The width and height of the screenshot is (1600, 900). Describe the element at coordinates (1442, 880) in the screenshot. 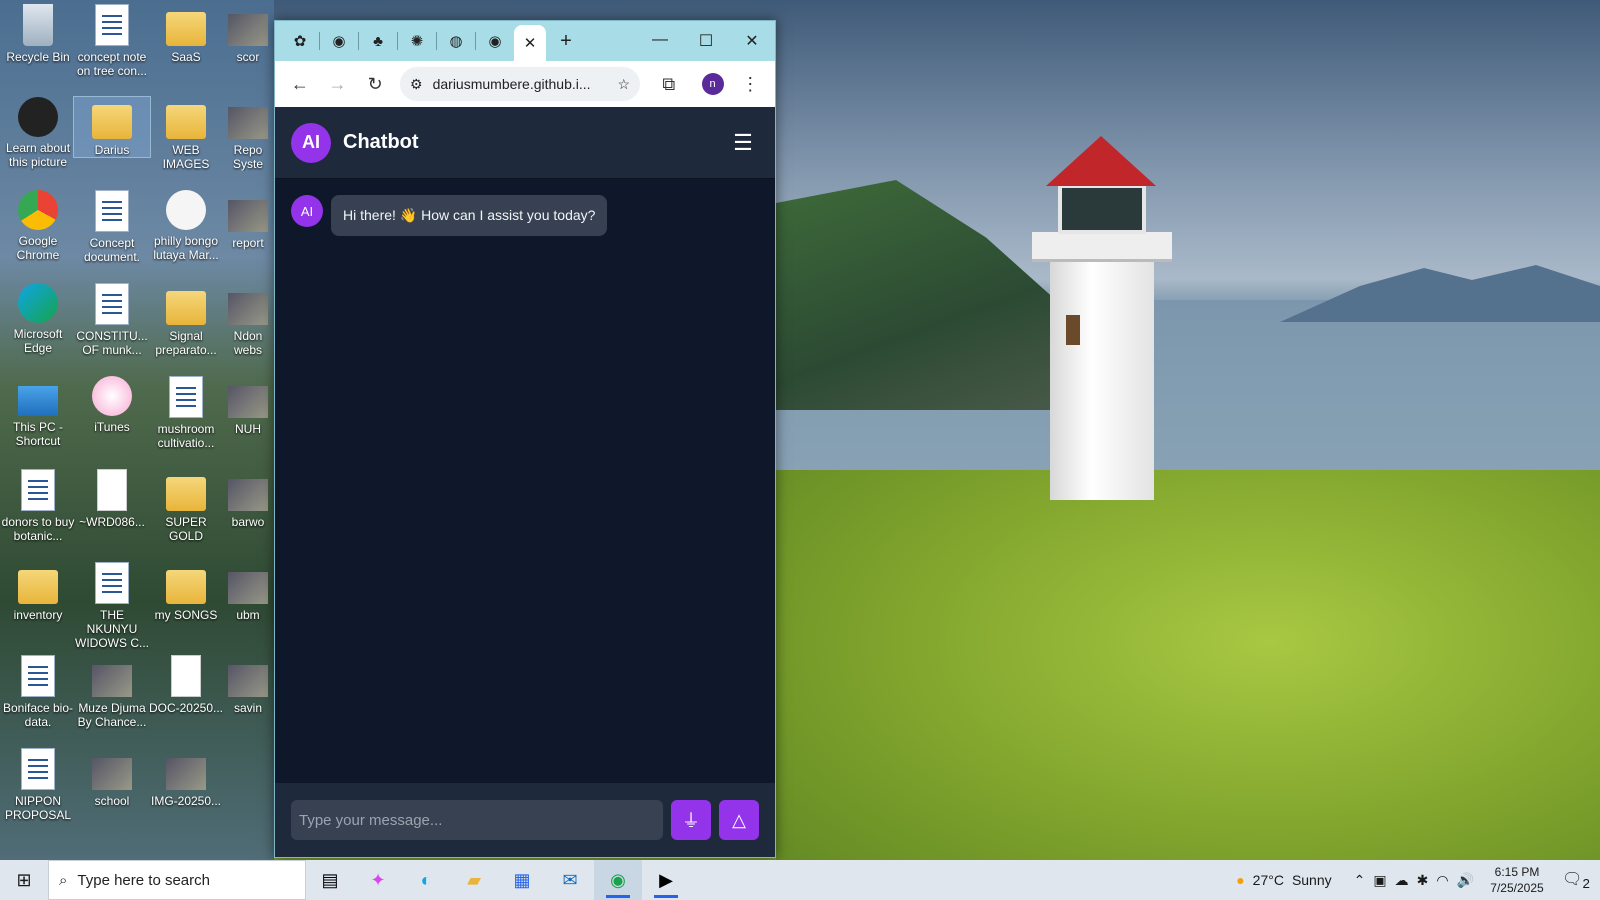

I see `wifi-icon: ◠` at that location.